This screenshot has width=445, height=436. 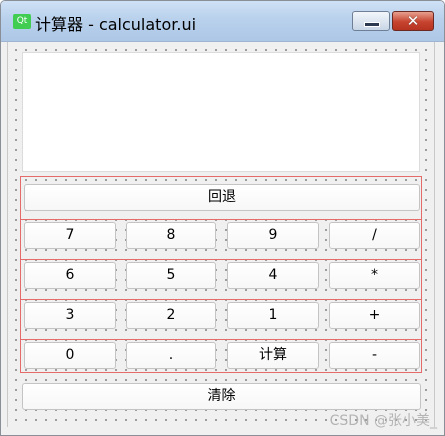 What do you see at coordinates (222, 21) in the screenshot?
I see `title-bar: Qt 计算器 - calculator.ui ✕` at bounding box center [222, 21].